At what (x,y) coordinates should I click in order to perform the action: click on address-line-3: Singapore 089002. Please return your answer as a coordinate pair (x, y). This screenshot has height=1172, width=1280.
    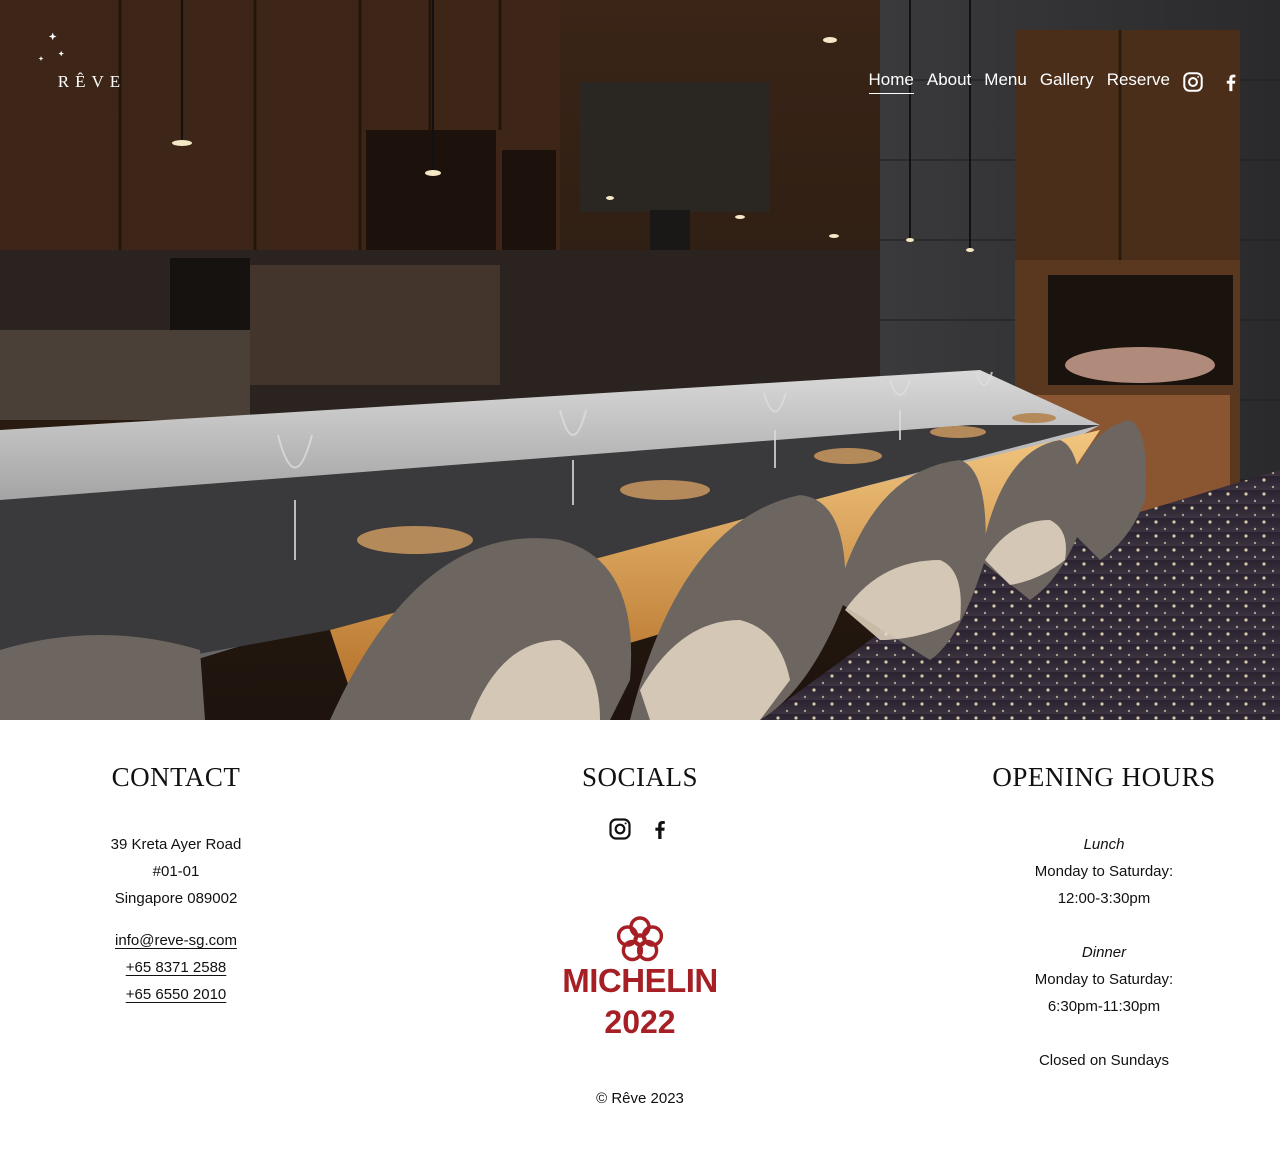
    Looking at the image, I should click on (176, 898).